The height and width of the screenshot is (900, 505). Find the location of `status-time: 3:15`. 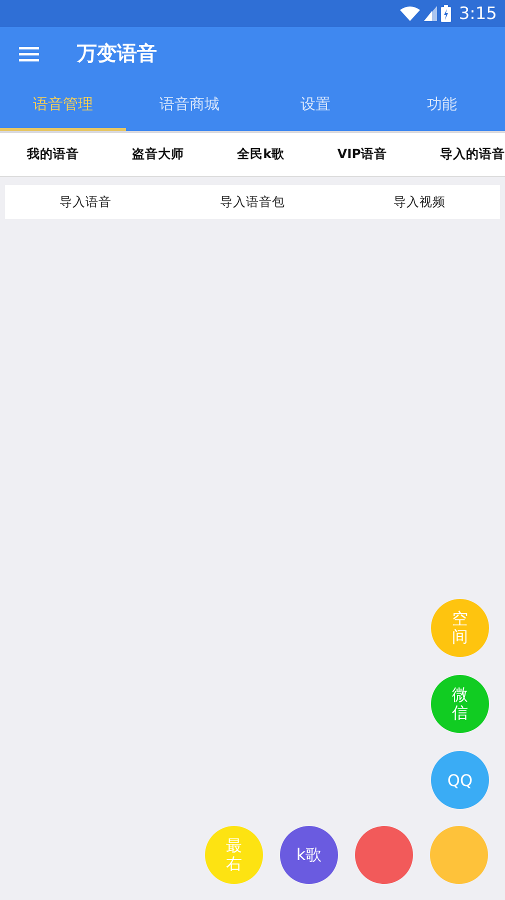

status-time: 3:15 is located at coordinates (477, 14).